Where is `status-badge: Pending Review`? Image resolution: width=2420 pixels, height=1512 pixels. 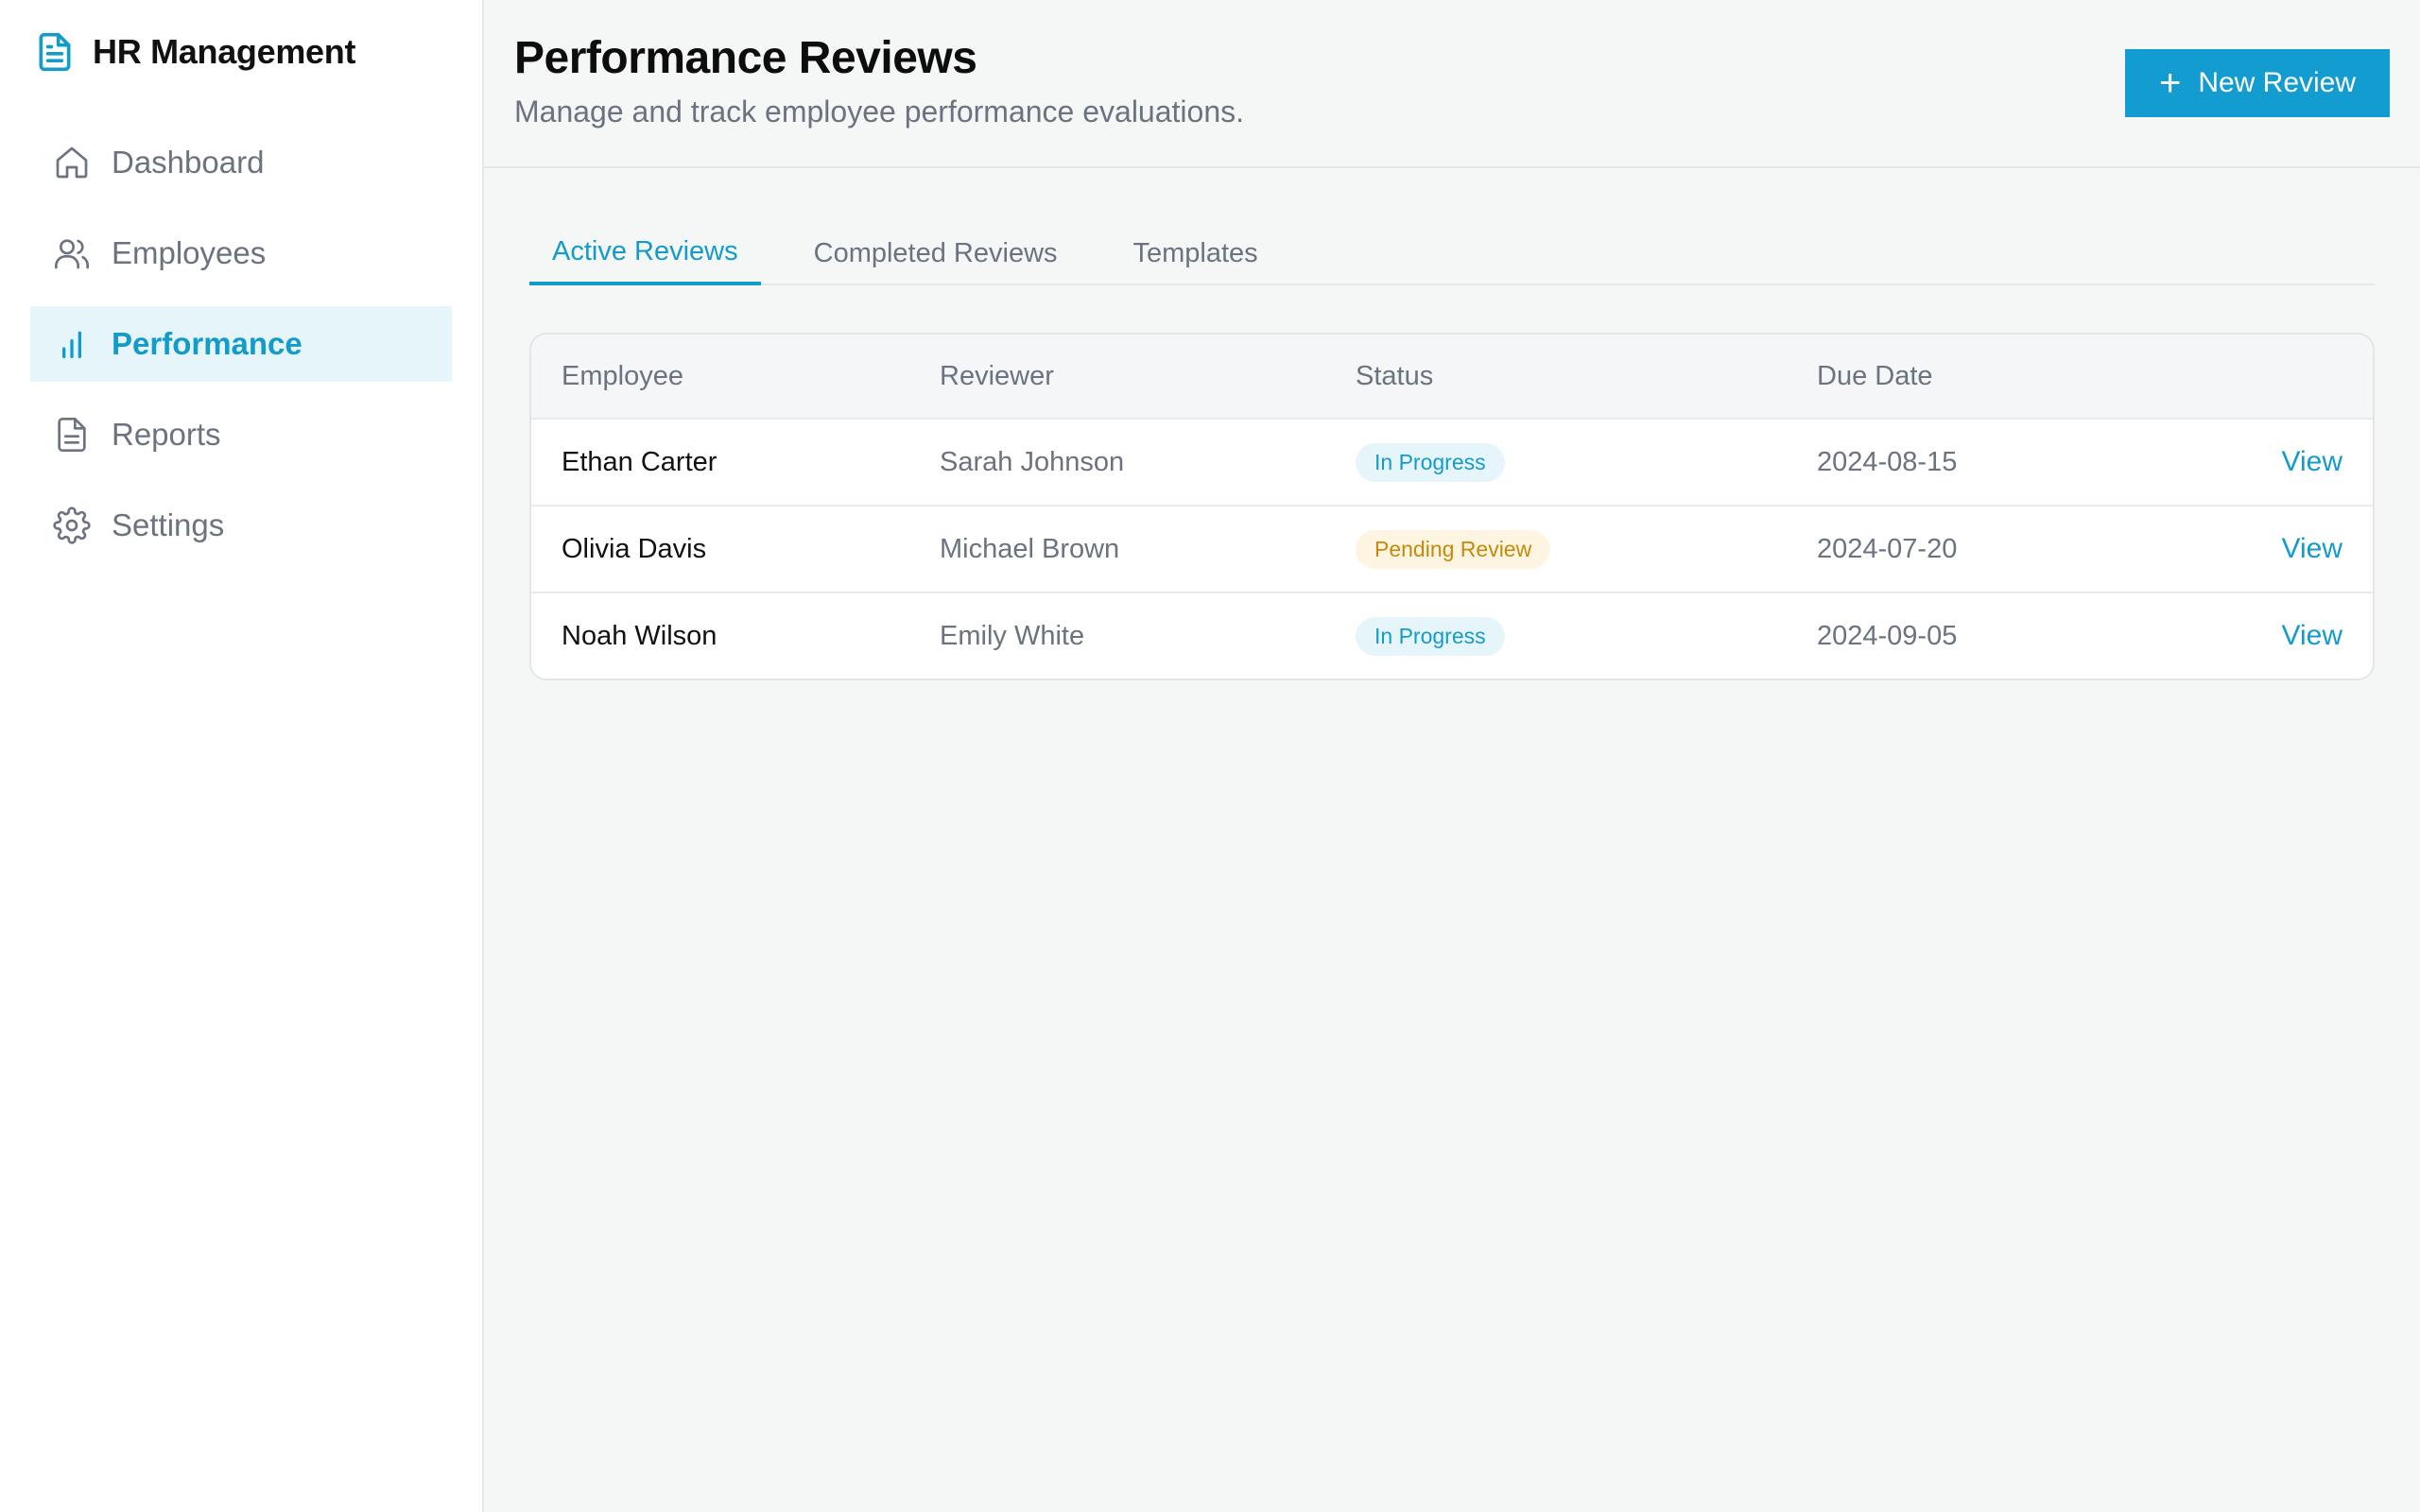
status-badge: Pending Review is located at coordinates (1453, 549).